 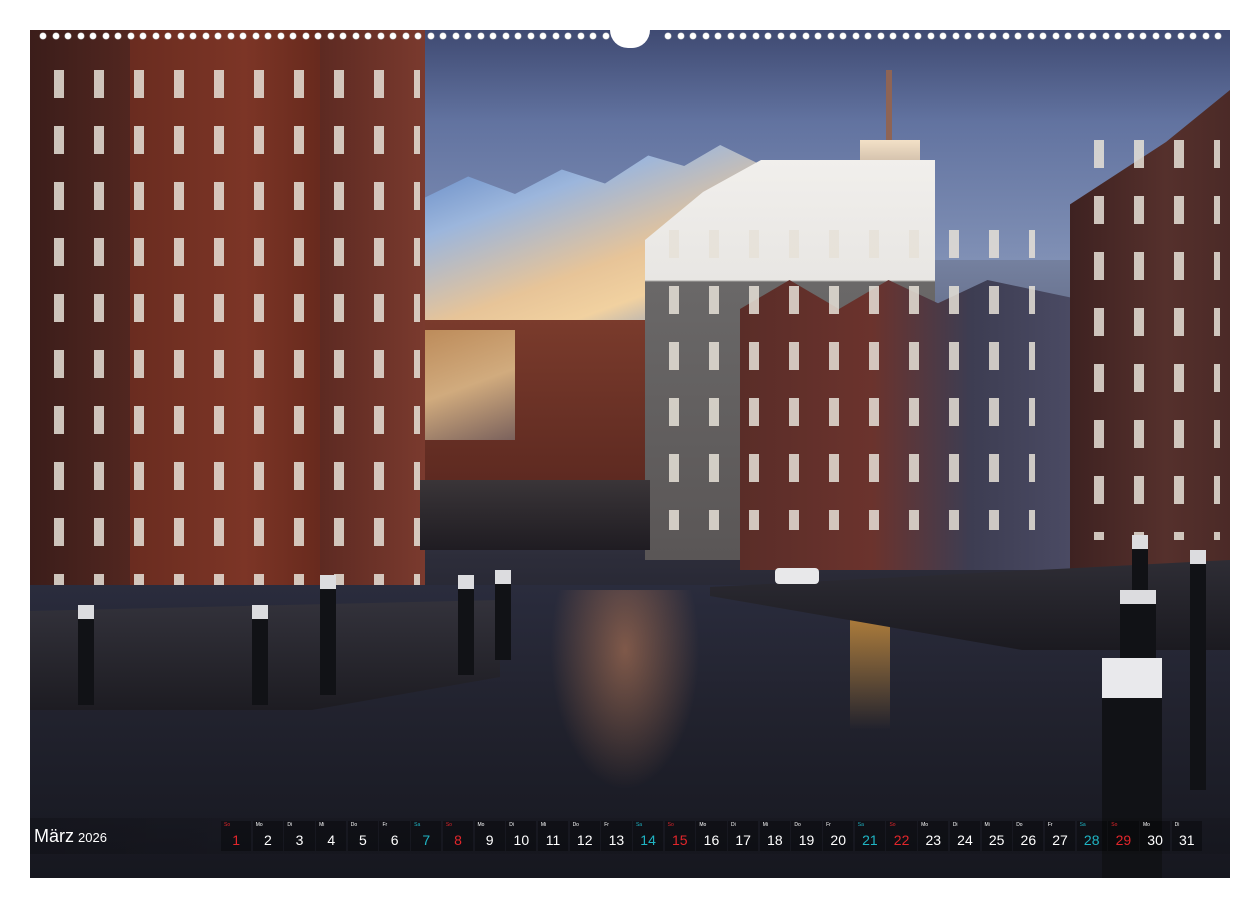 What do you see at coordinates (458, 840) in the screenshot?
I see `day-number: 8` at bounding box center [458, 840].